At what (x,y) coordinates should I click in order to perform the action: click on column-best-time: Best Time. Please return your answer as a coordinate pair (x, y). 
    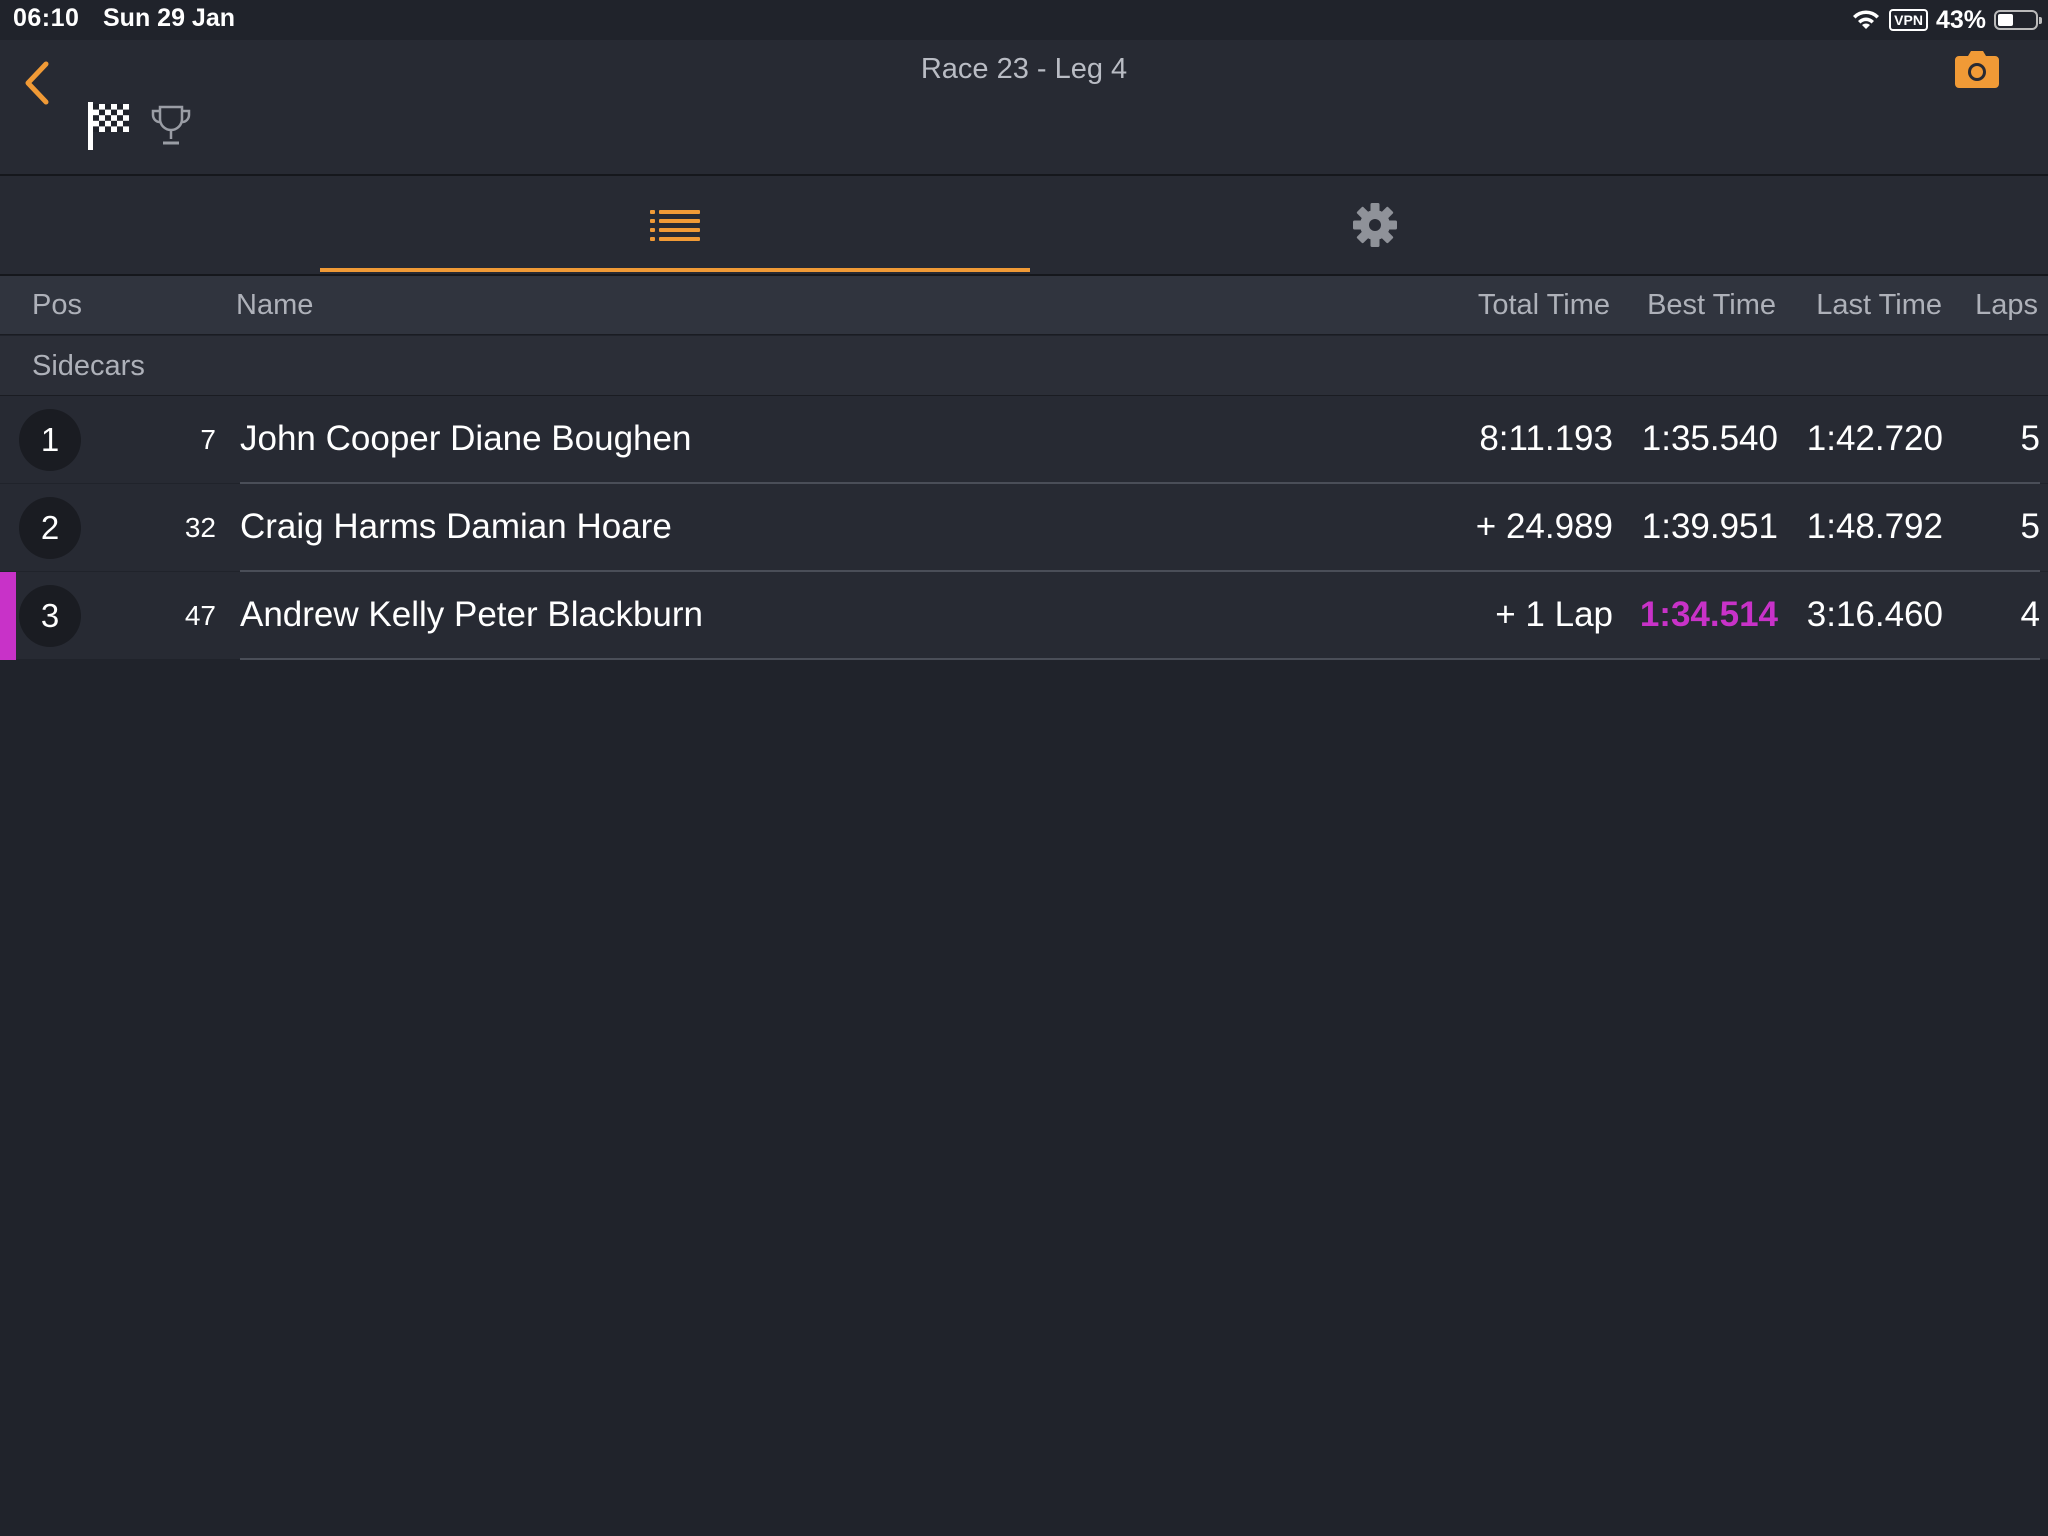
    Looking at the image, I should click on (1711, 305).